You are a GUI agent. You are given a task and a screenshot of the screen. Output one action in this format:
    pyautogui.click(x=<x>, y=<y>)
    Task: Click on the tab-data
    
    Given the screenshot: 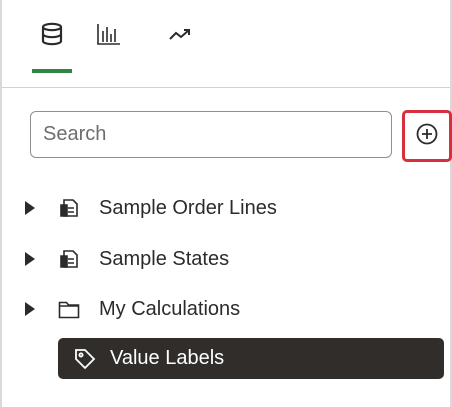 What is the action you would take?
    pyautogui.click(x=52, y=47)
    